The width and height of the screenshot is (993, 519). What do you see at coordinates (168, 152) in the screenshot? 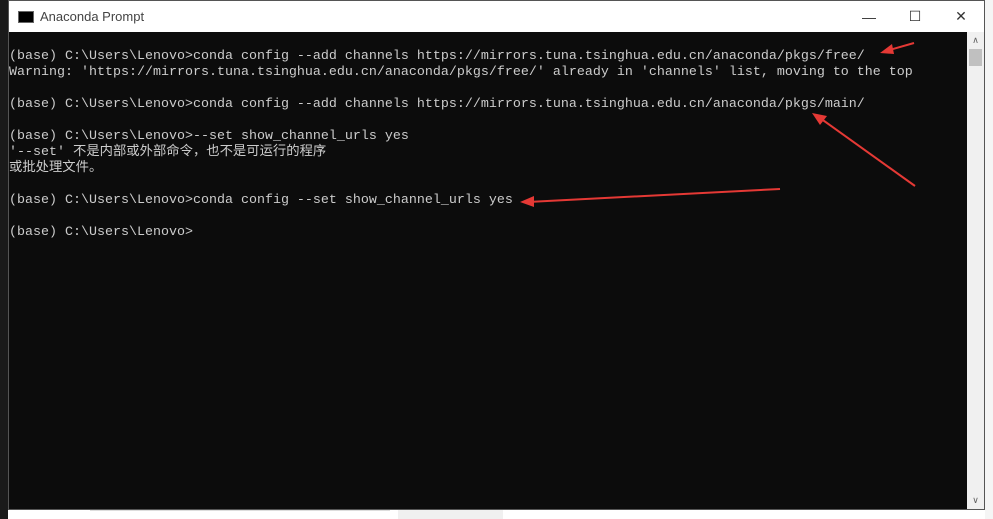
I see `terminal-line: '--set' 不是内部或外部命令，也不是可运行的程序` at bounding box center [168, 152].